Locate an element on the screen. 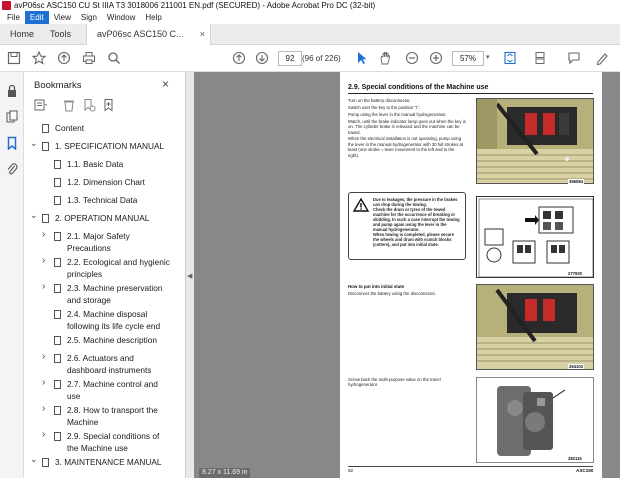 The width and height of the screenshot is (620, 478). bookmark-label-continued: following its life cycle end is located at coordinates (114, 326).